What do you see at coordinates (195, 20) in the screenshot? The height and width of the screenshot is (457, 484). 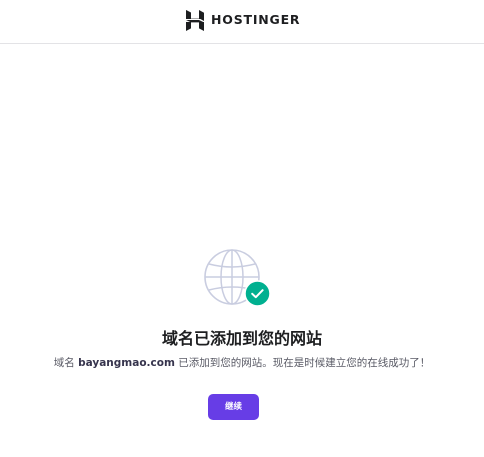 I see `hostinger-logo-icon` at bounding box center [195, 20].